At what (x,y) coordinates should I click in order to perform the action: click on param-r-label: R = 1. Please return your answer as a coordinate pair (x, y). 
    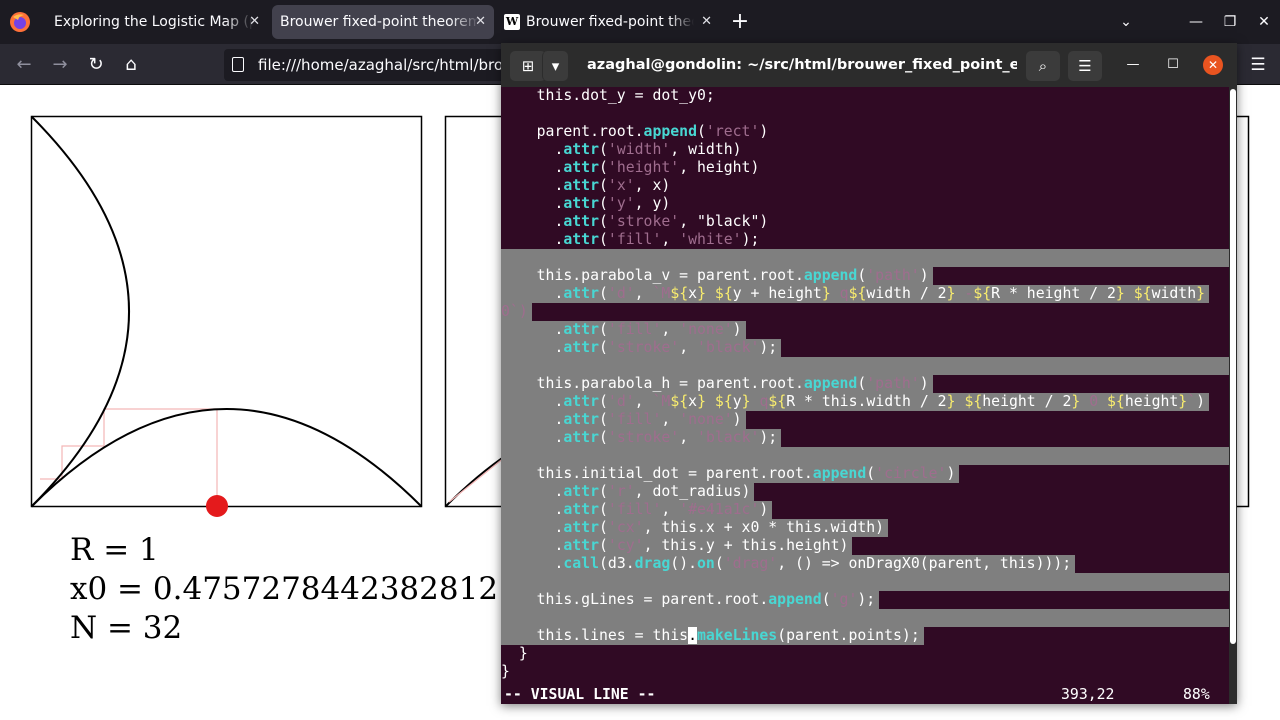
    Looking at the image, I should click on (114, 550).